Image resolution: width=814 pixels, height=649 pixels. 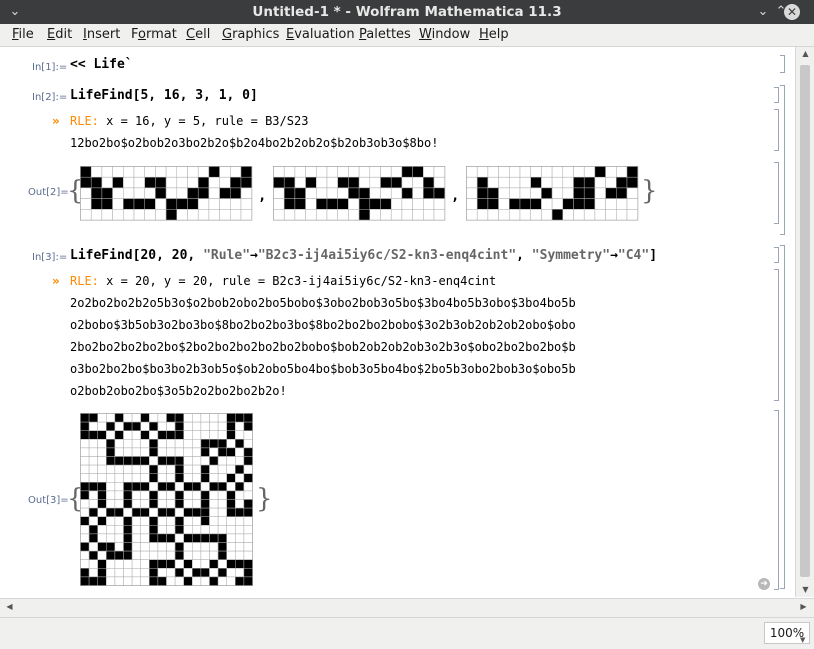 I want to click on vertical-scroll-thumb, so click(x=805, y=321).